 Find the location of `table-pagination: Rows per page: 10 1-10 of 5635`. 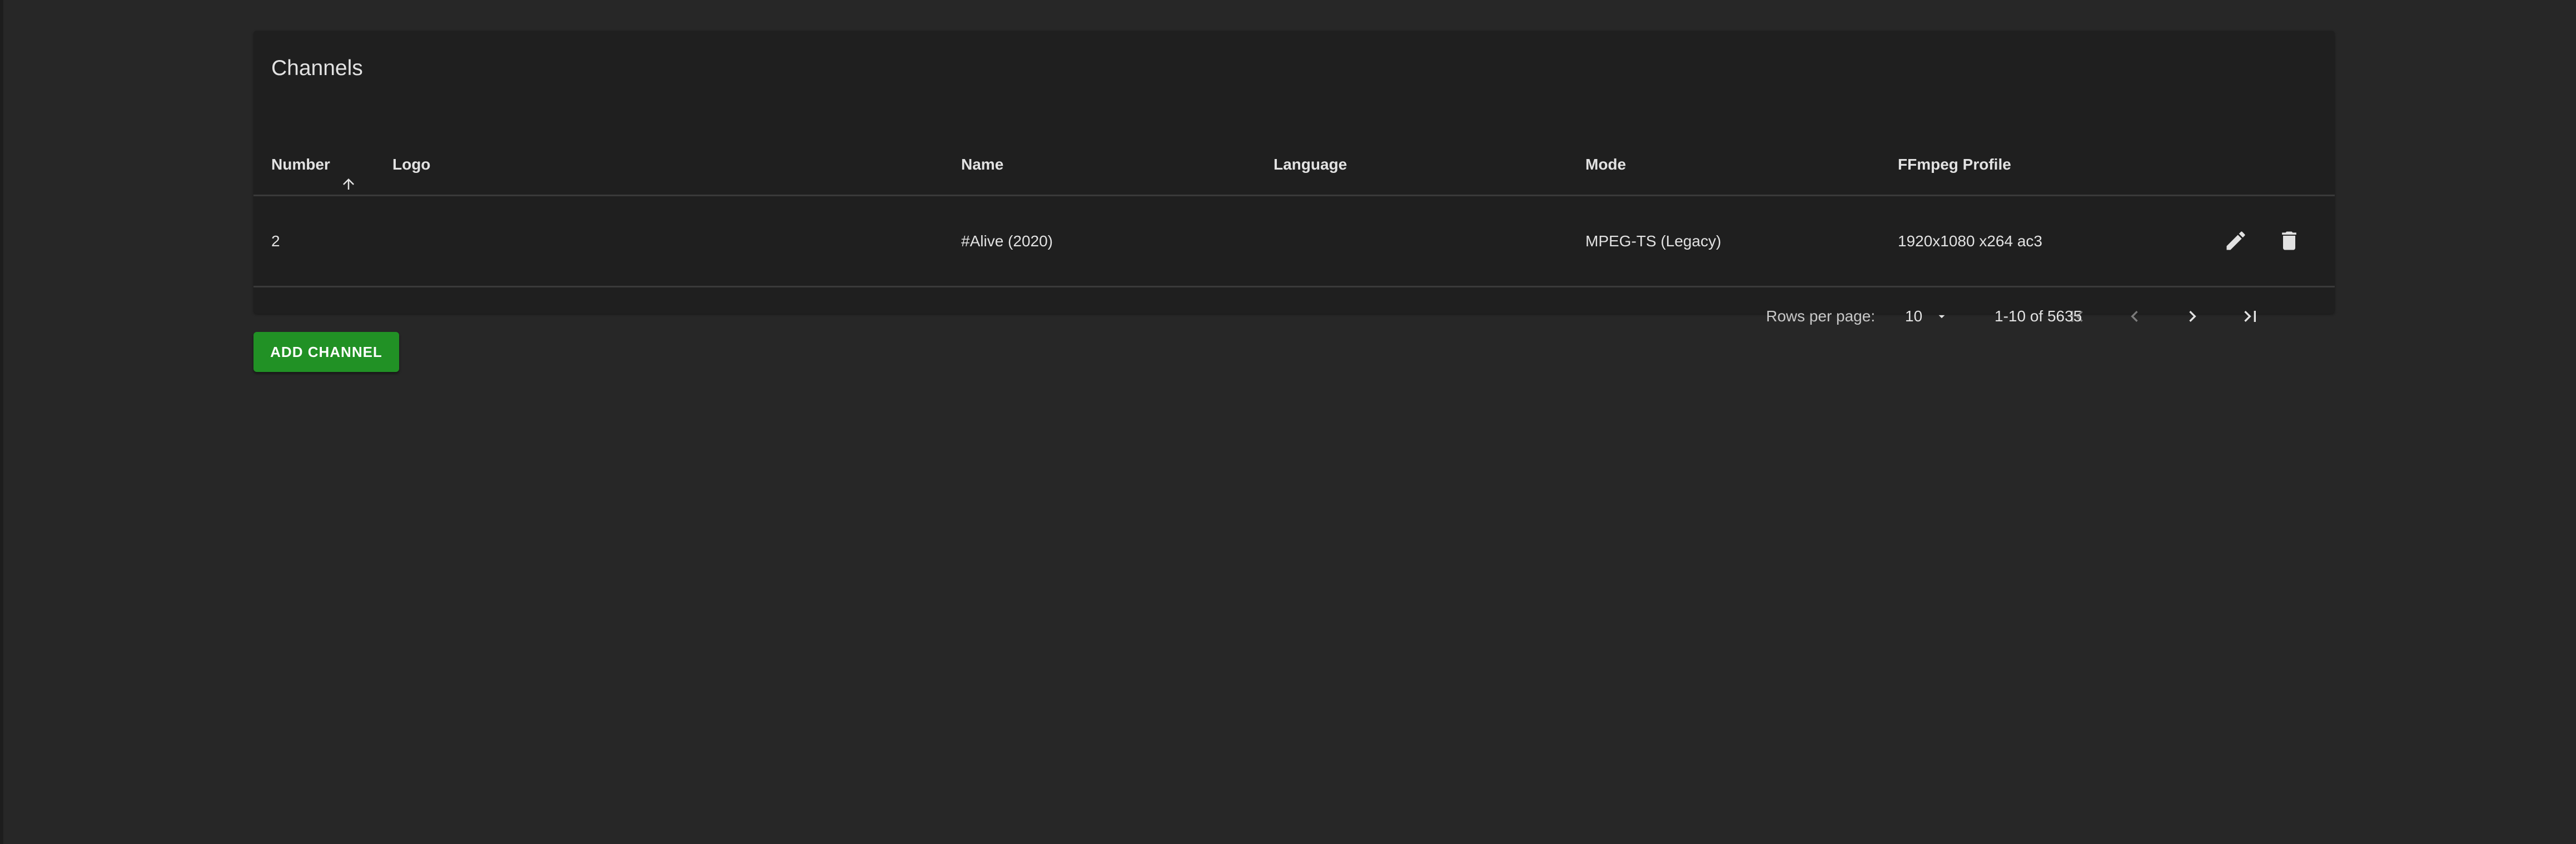

table-pagination: Rows per page: 10 1-10 of 5635 is located at coordinates (1294, 306).